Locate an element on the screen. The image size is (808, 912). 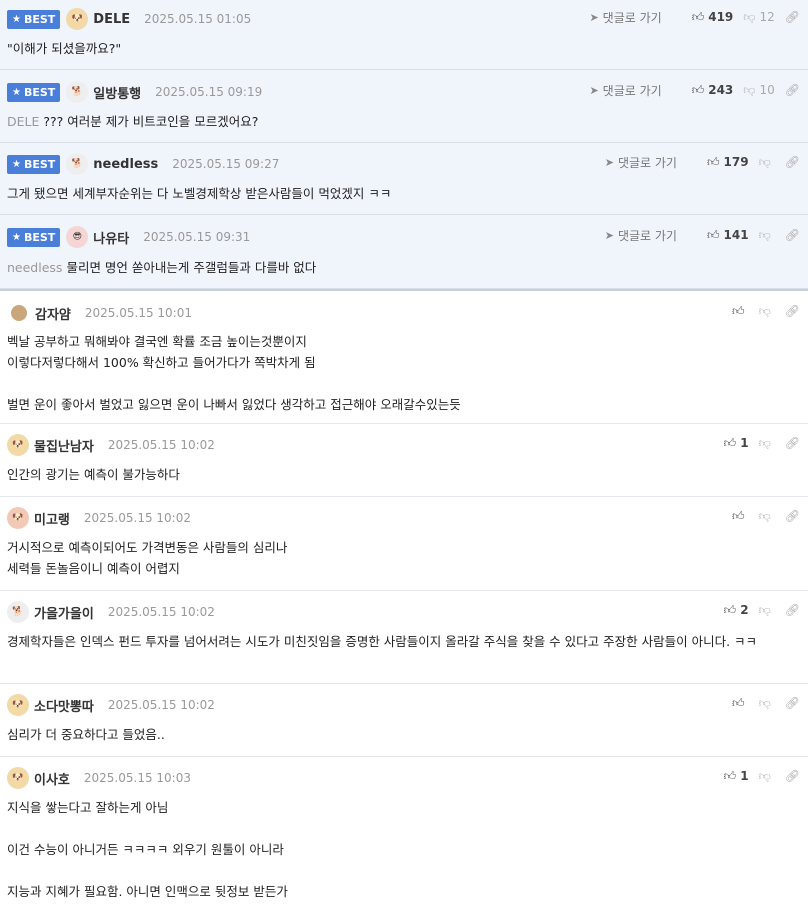
nickname: 감자얌 is located at coordinates (53, 313).